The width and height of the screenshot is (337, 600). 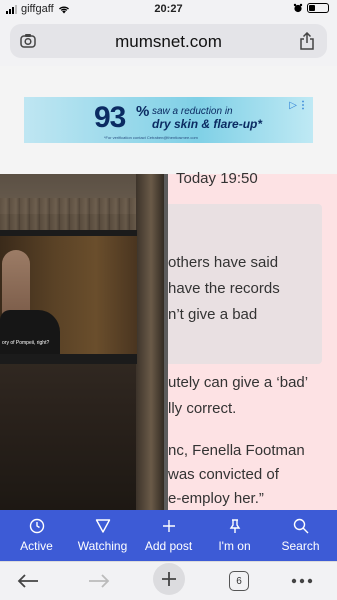 I want to click on nav-search: Search, so click(x=300, y=535).